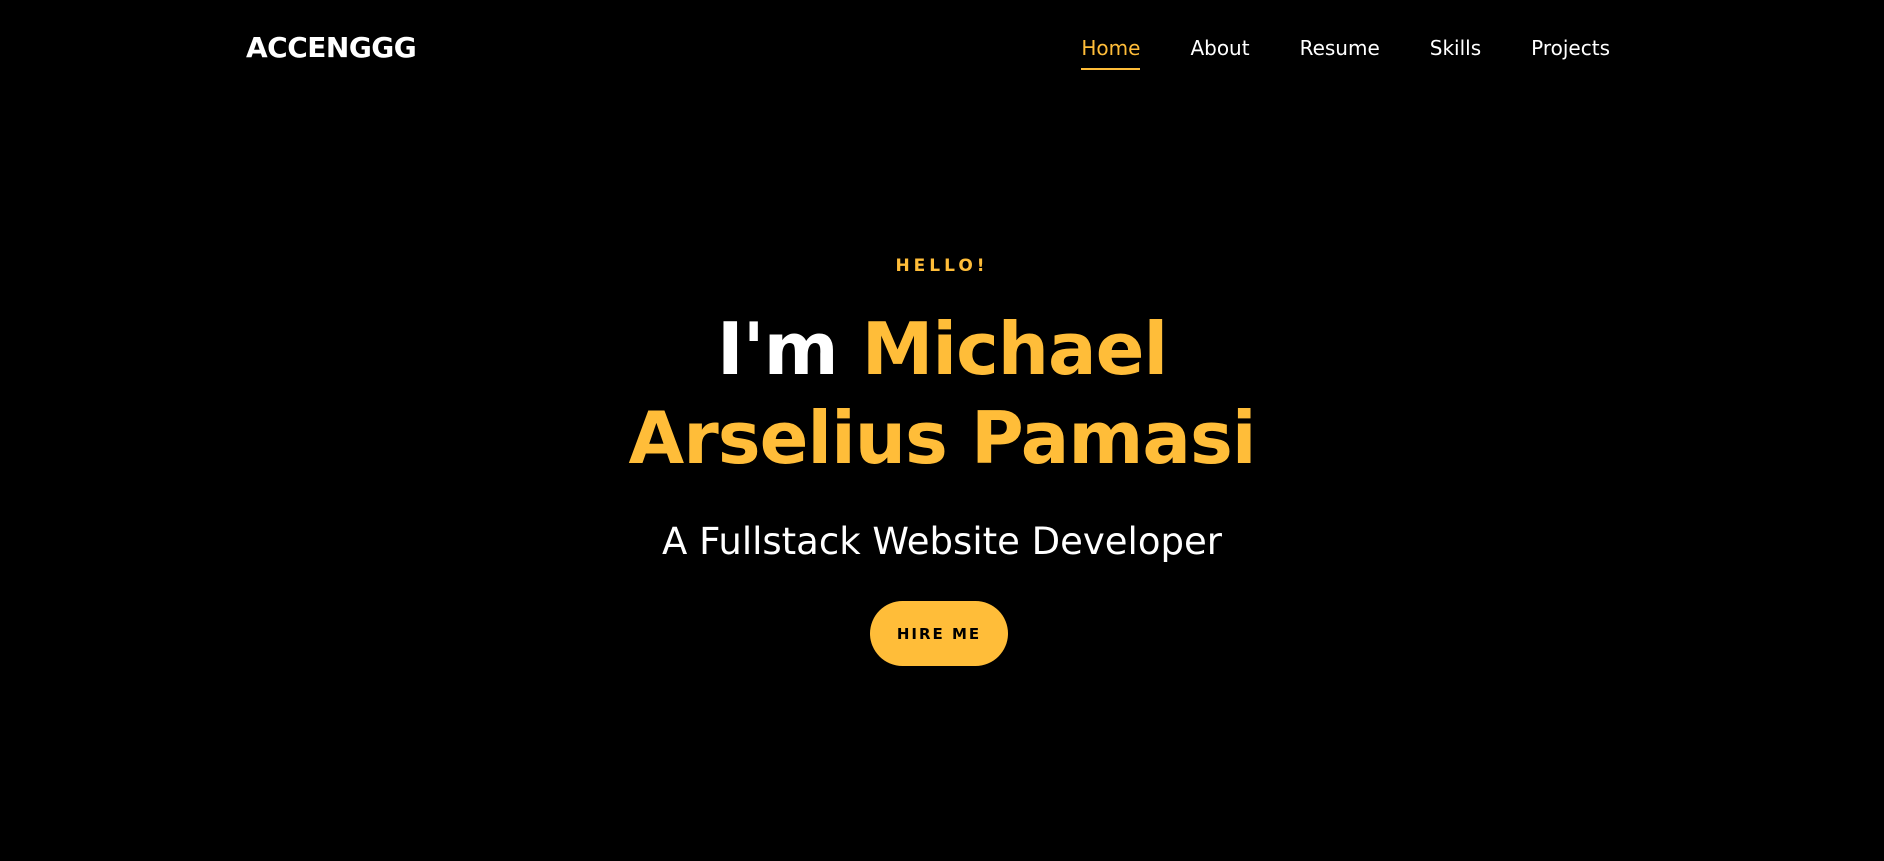  Describe the element at coordinates (1111, 51) in the screenshot. I see `nav-link-home: Home` at that location.